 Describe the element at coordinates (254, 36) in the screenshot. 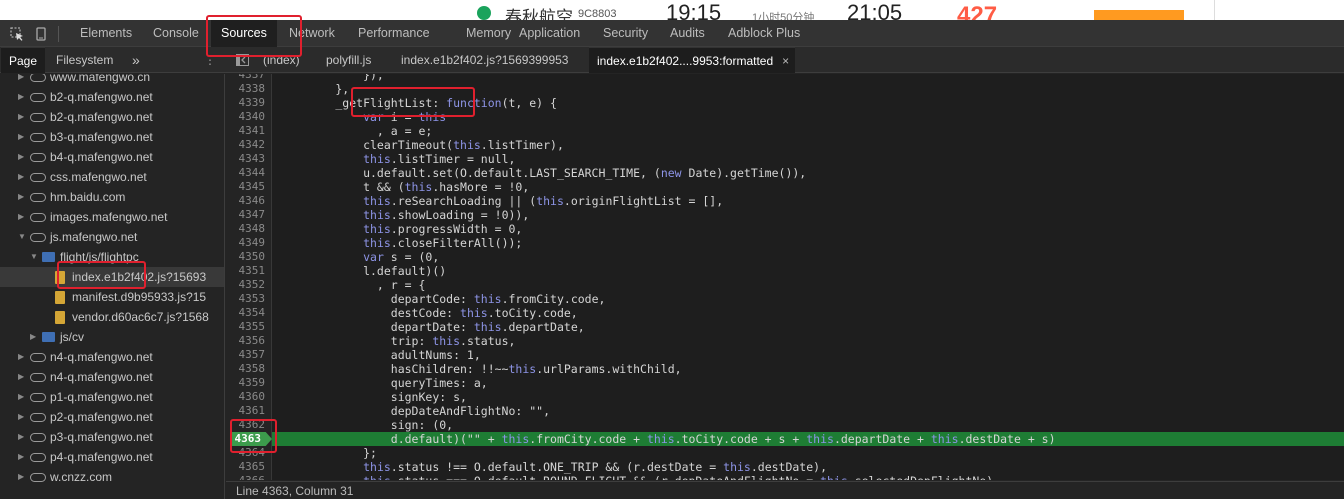

I see `annotation-sources-tab` at that location.